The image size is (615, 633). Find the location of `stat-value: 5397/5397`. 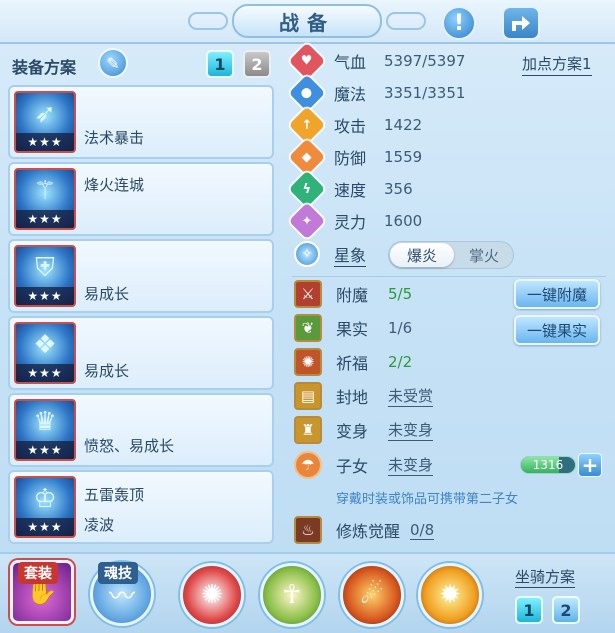

stat-value: 5397/5397 is located at coordinates (425, 61).